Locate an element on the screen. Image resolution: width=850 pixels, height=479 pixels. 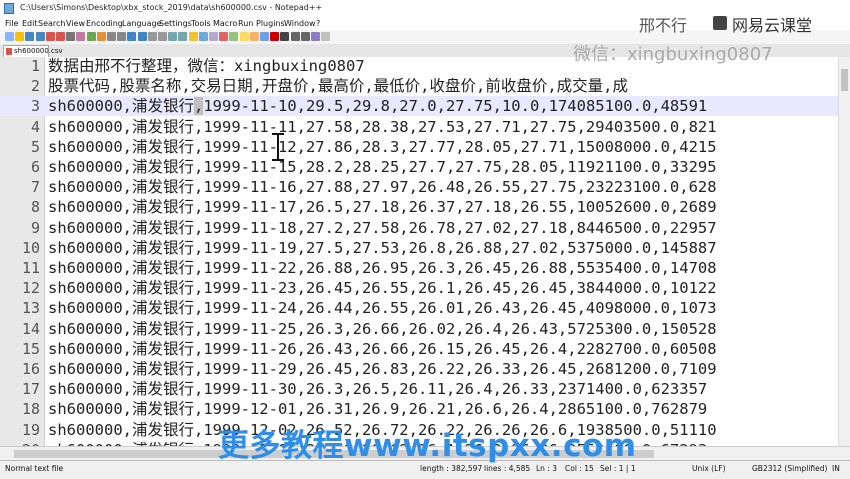
sync-h-icon is located at coordinates (183, 36).